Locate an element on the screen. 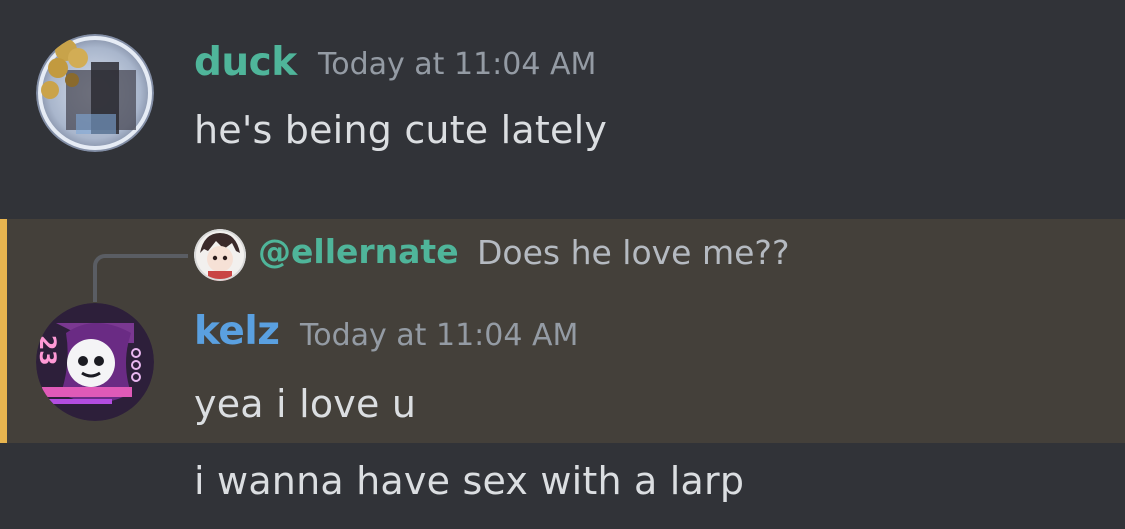  reply-spine is located at coordinates (140, 278).